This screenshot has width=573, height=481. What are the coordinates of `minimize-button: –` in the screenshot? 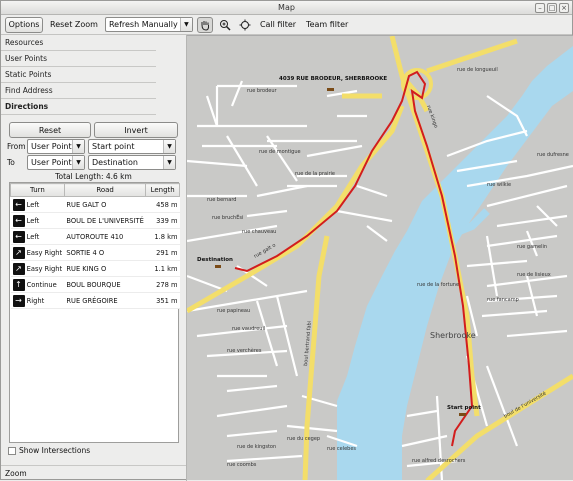 It's located at (540, 8).